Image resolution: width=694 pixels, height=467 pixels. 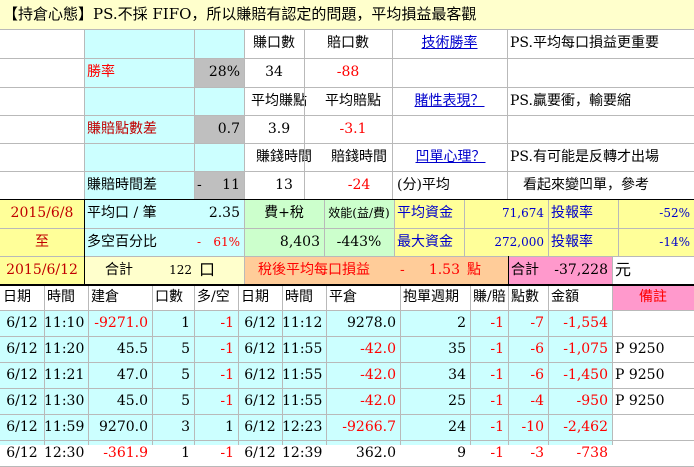 I want to click on minutes-avg-label: (分)平均, so click(x=423, y=185).